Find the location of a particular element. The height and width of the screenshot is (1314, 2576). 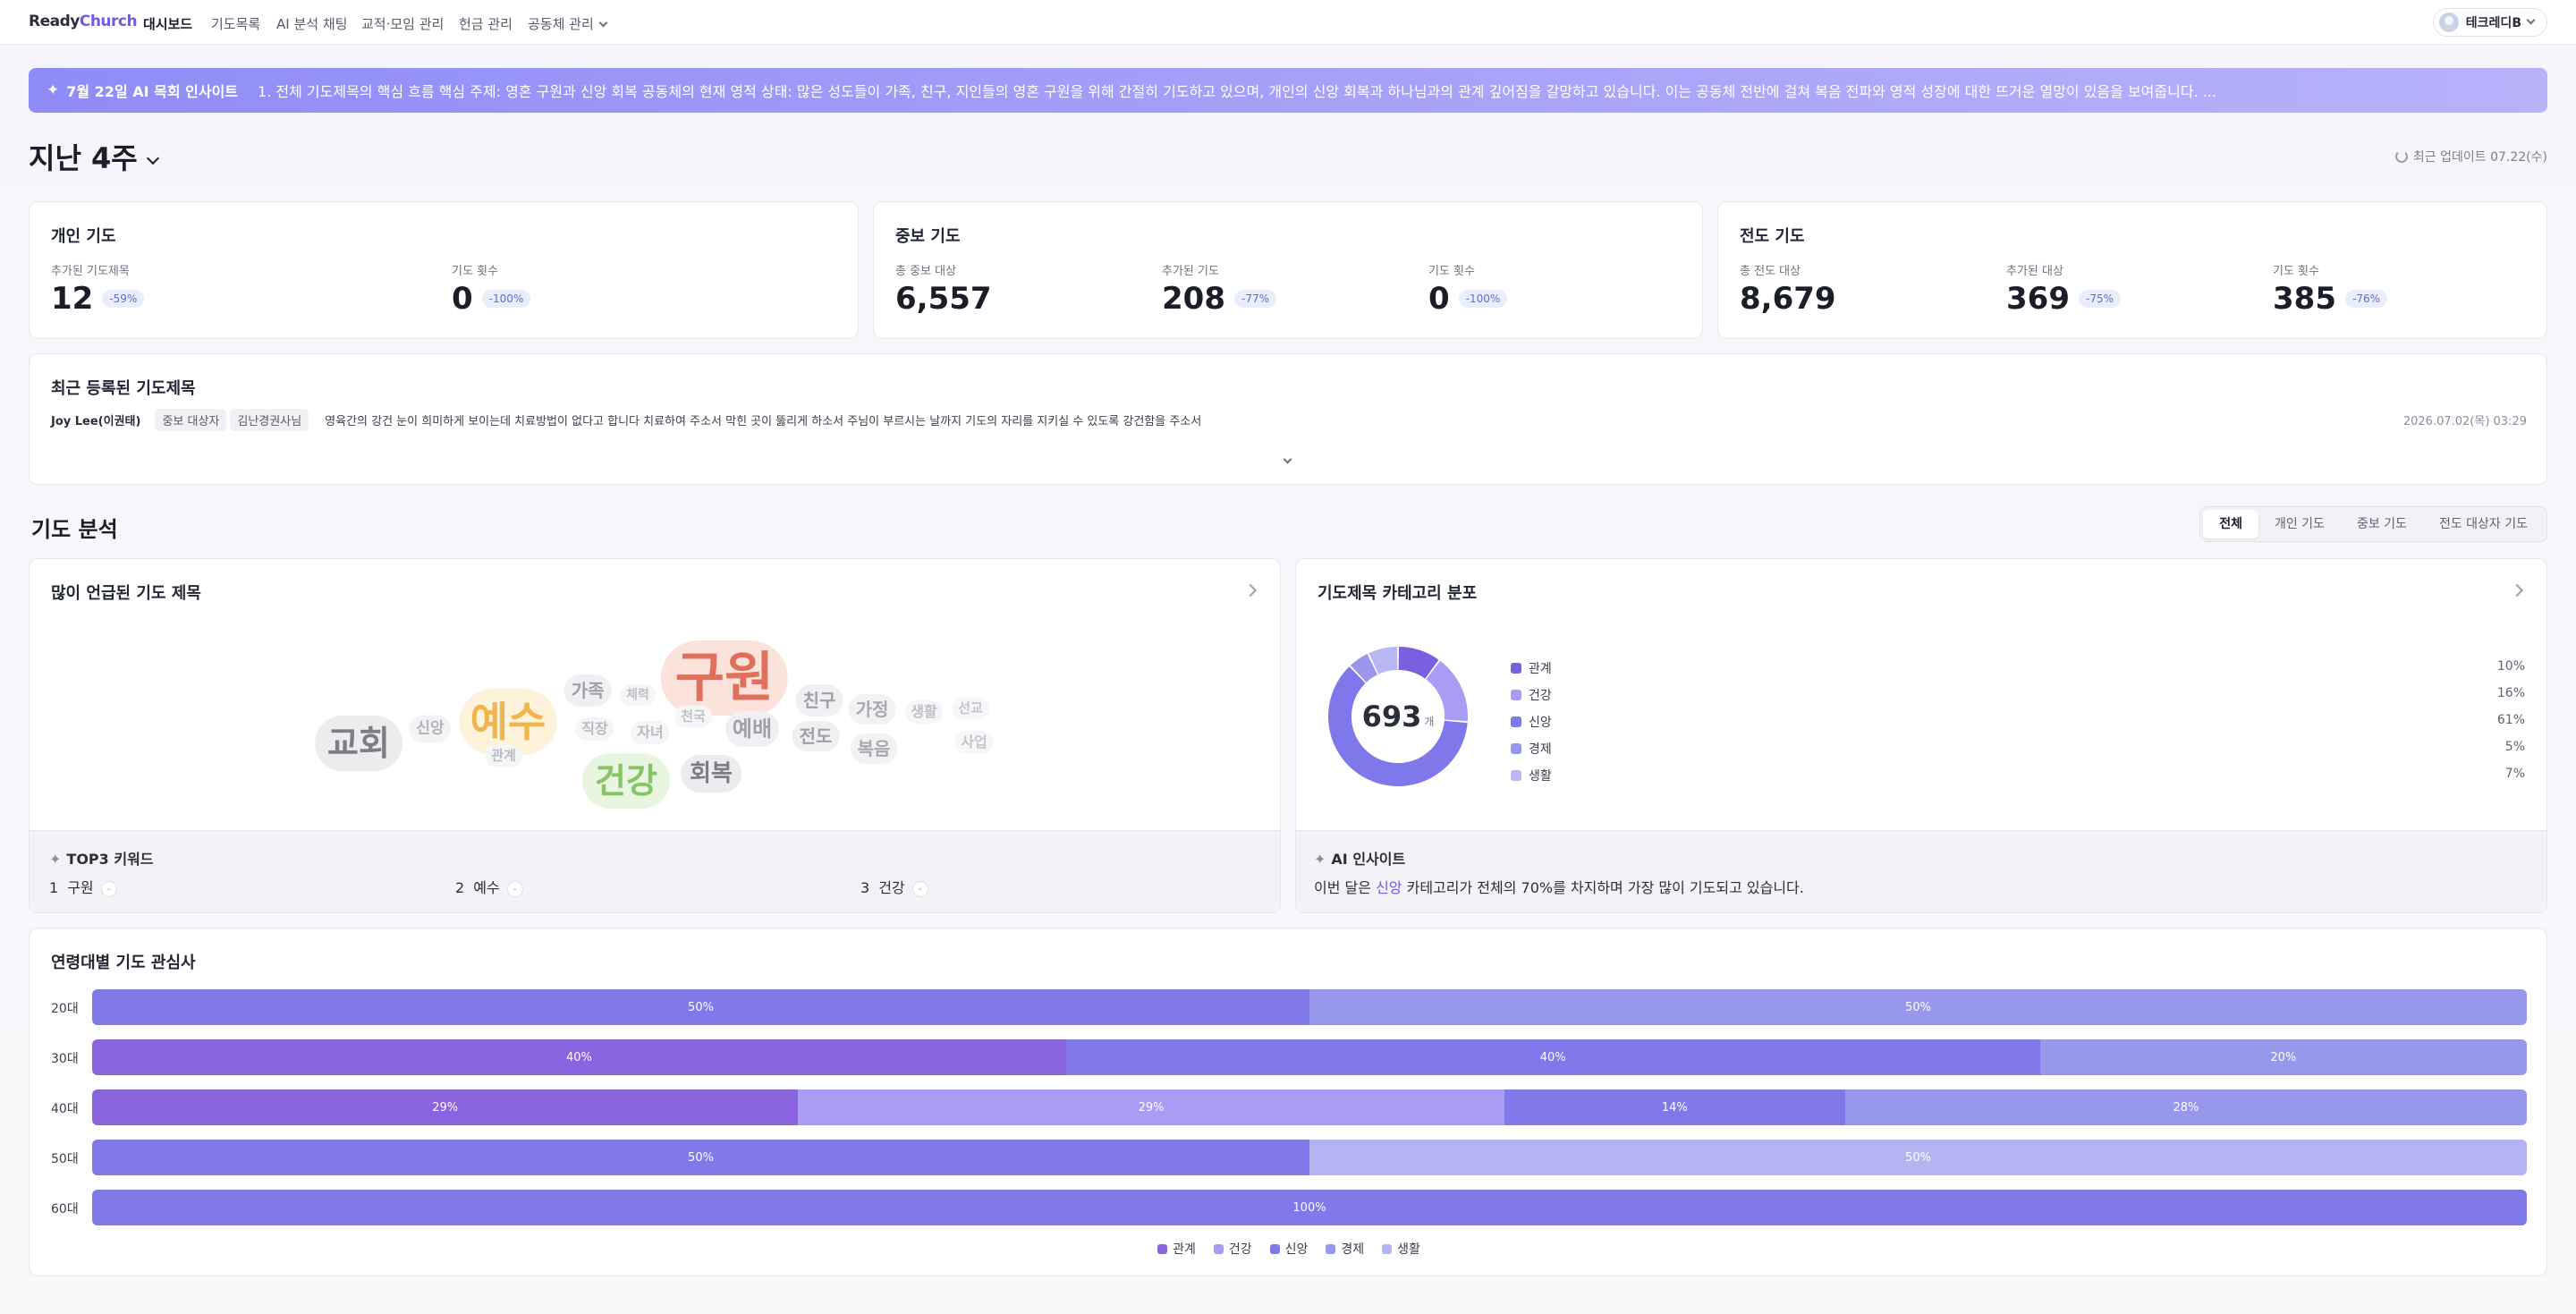

word-cloud-word: 교회 is located at coordinates (358, 744).